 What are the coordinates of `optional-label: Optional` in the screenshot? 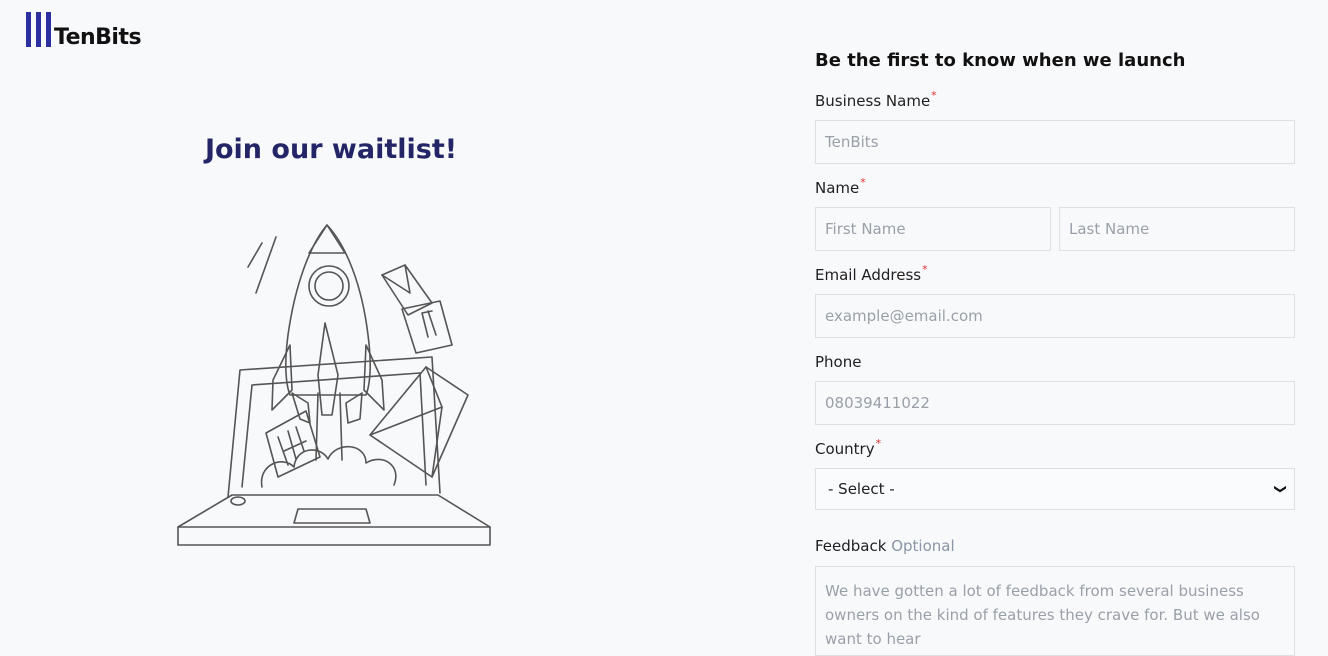 It's located at (923, 546).